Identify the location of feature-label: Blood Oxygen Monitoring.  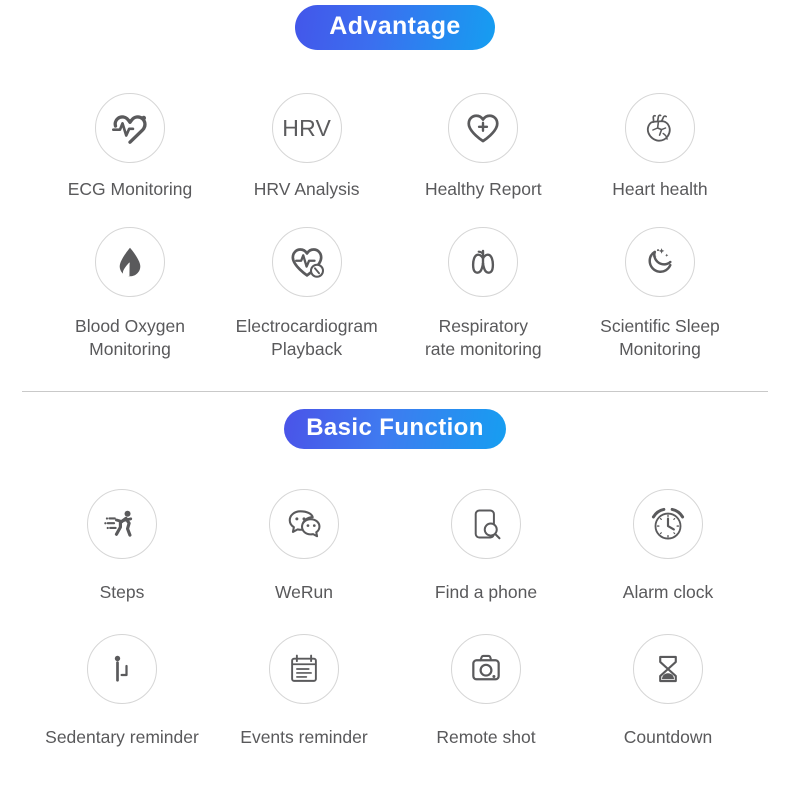
(130, 338).